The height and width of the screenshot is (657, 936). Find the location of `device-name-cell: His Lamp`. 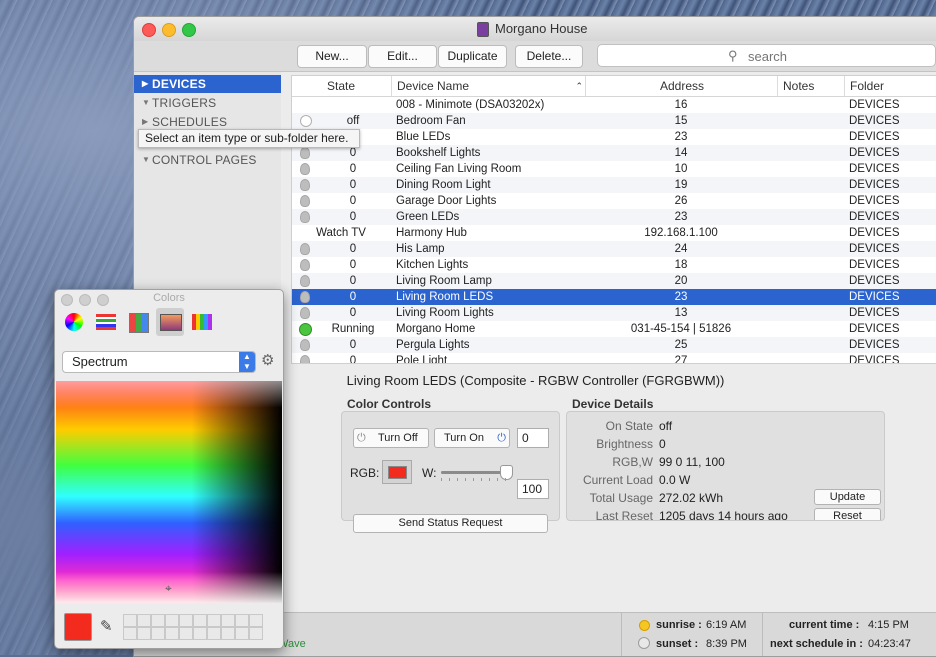

device-name-cell: His Lamp is located at coordinates (420, 249).